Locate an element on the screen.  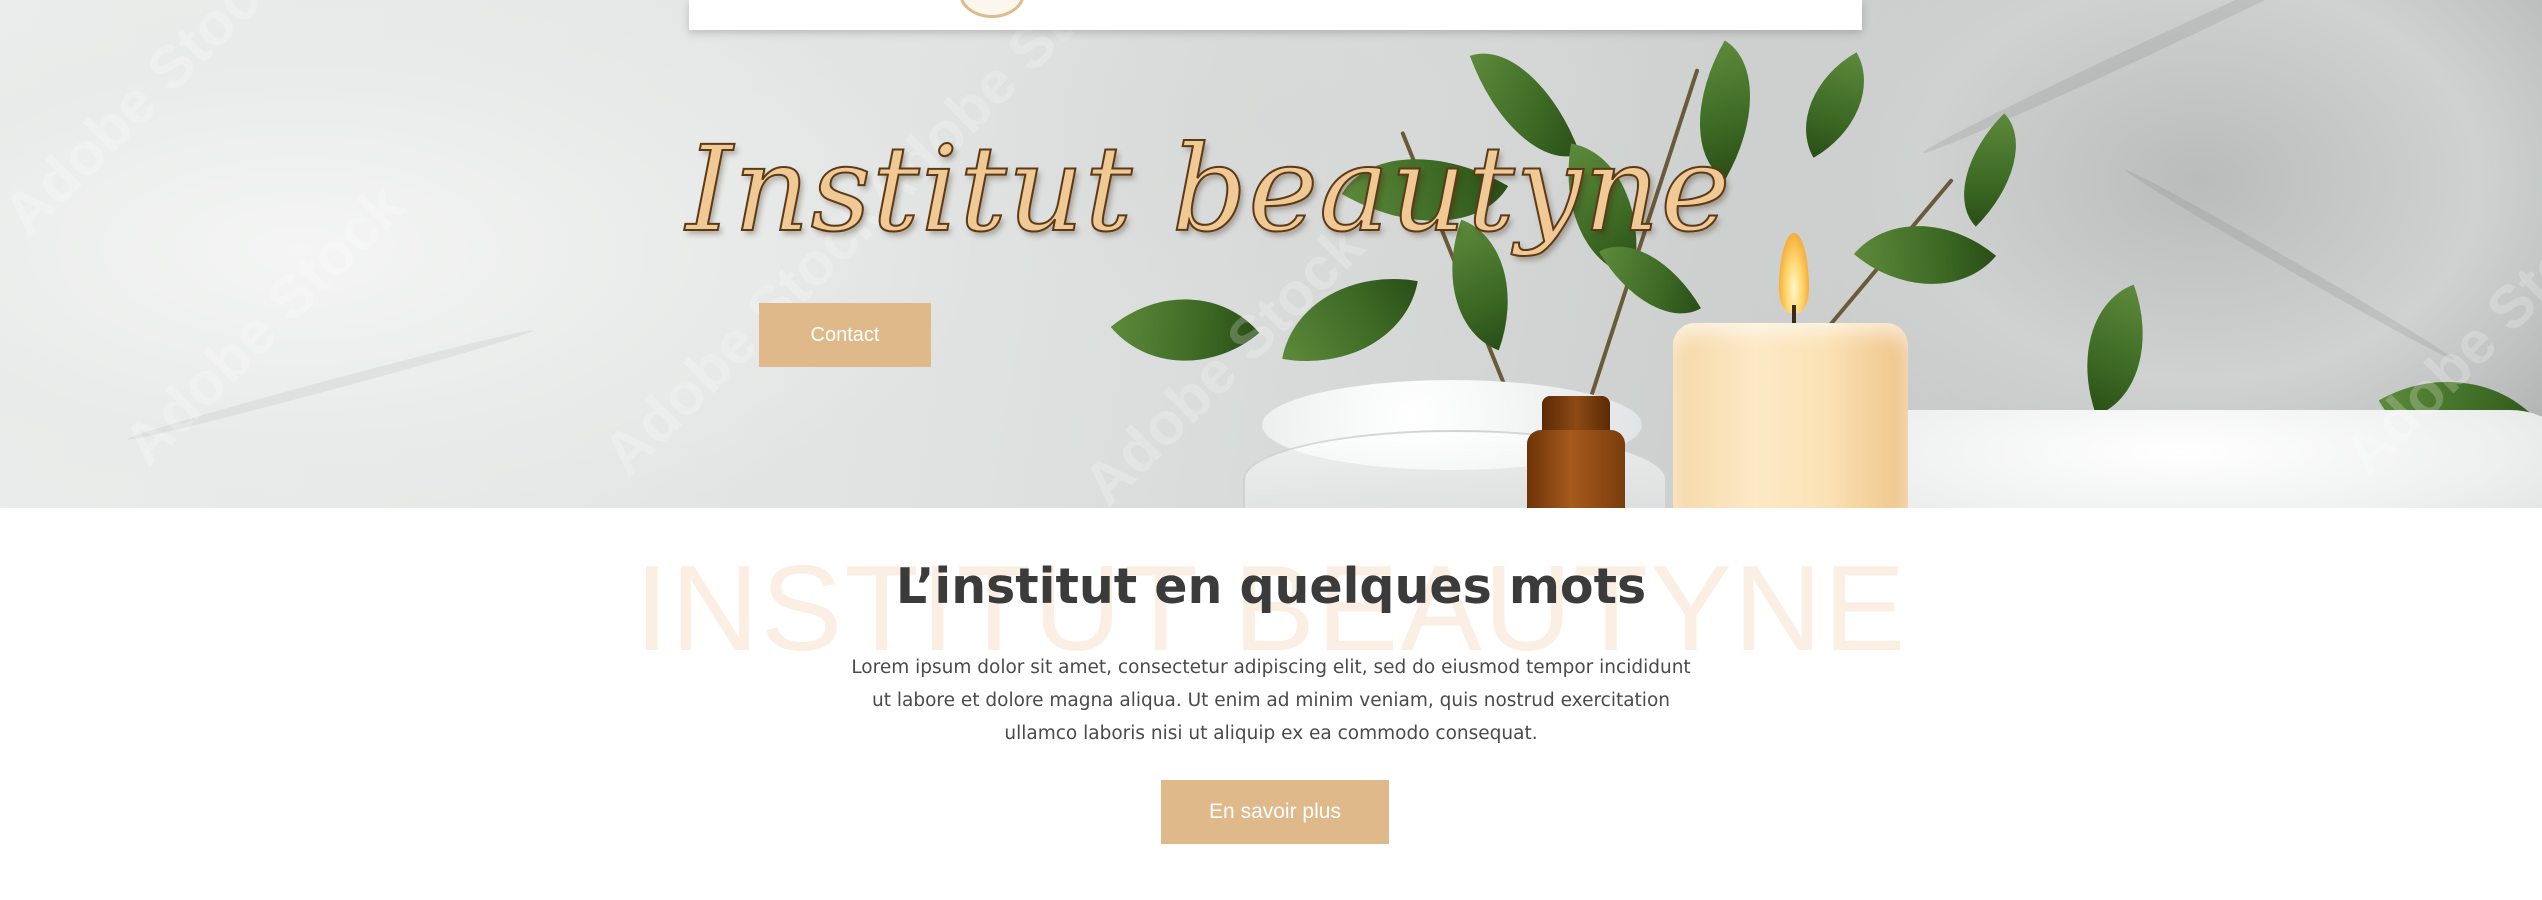
hero-title: Institut beautyne is located at coordinates (1208, 189).